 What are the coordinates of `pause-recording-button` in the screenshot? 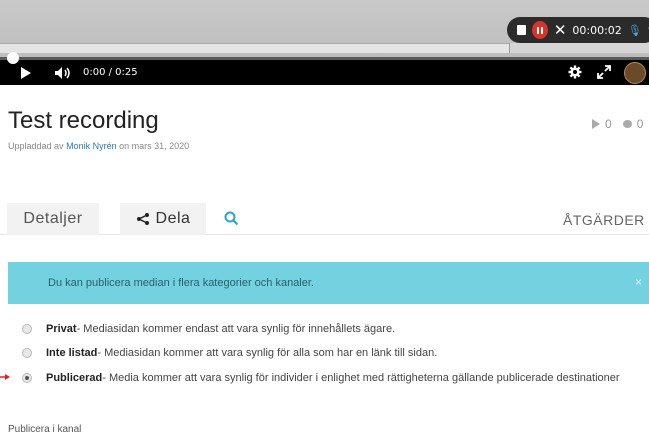 It's located at (539, 30).